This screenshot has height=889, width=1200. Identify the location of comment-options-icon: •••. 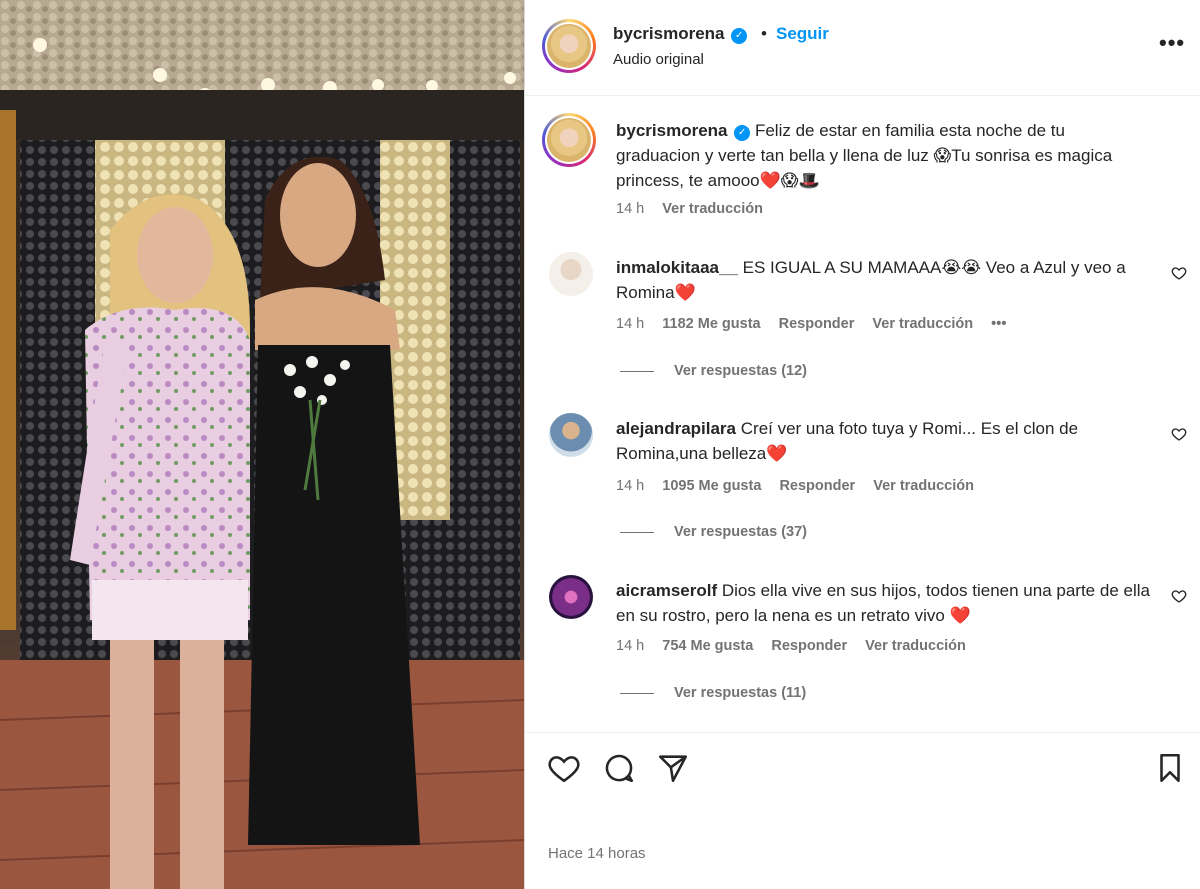
(998, 324).